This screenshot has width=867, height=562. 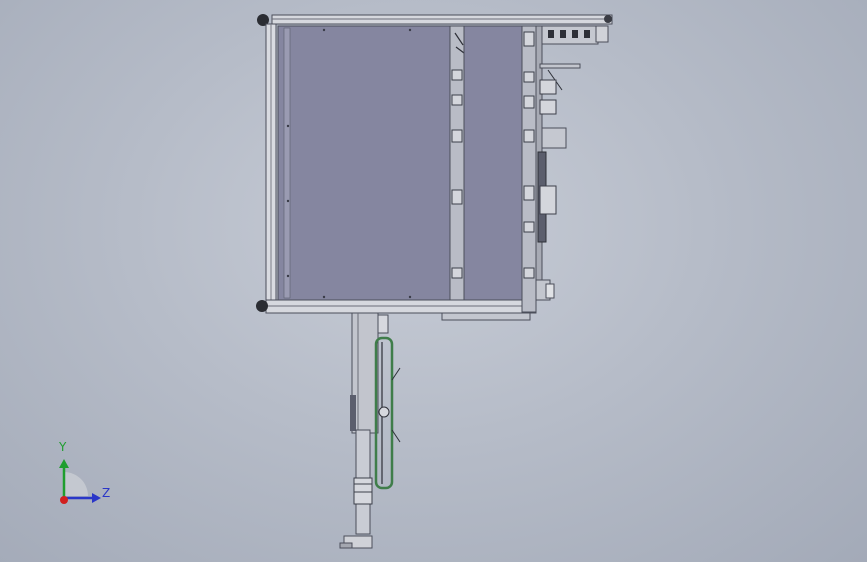 I want to click on y-axis-label: Y, so click(x=63, y=447).